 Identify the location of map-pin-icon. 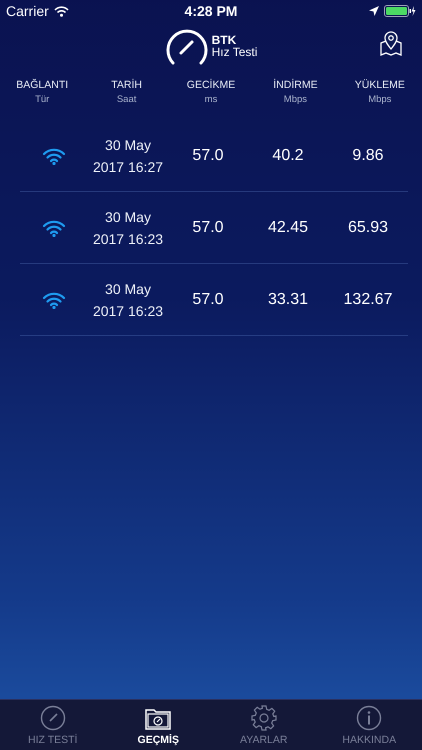
(391, 43).